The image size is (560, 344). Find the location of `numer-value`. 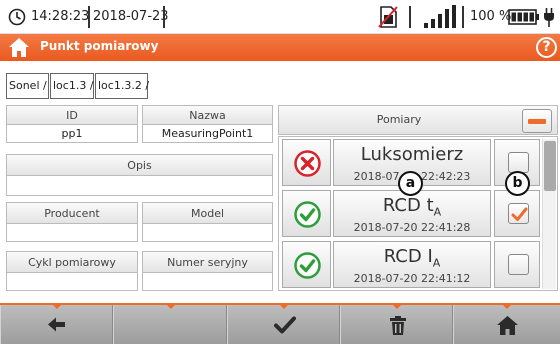

numer-value is located at coordinates (207, 282).